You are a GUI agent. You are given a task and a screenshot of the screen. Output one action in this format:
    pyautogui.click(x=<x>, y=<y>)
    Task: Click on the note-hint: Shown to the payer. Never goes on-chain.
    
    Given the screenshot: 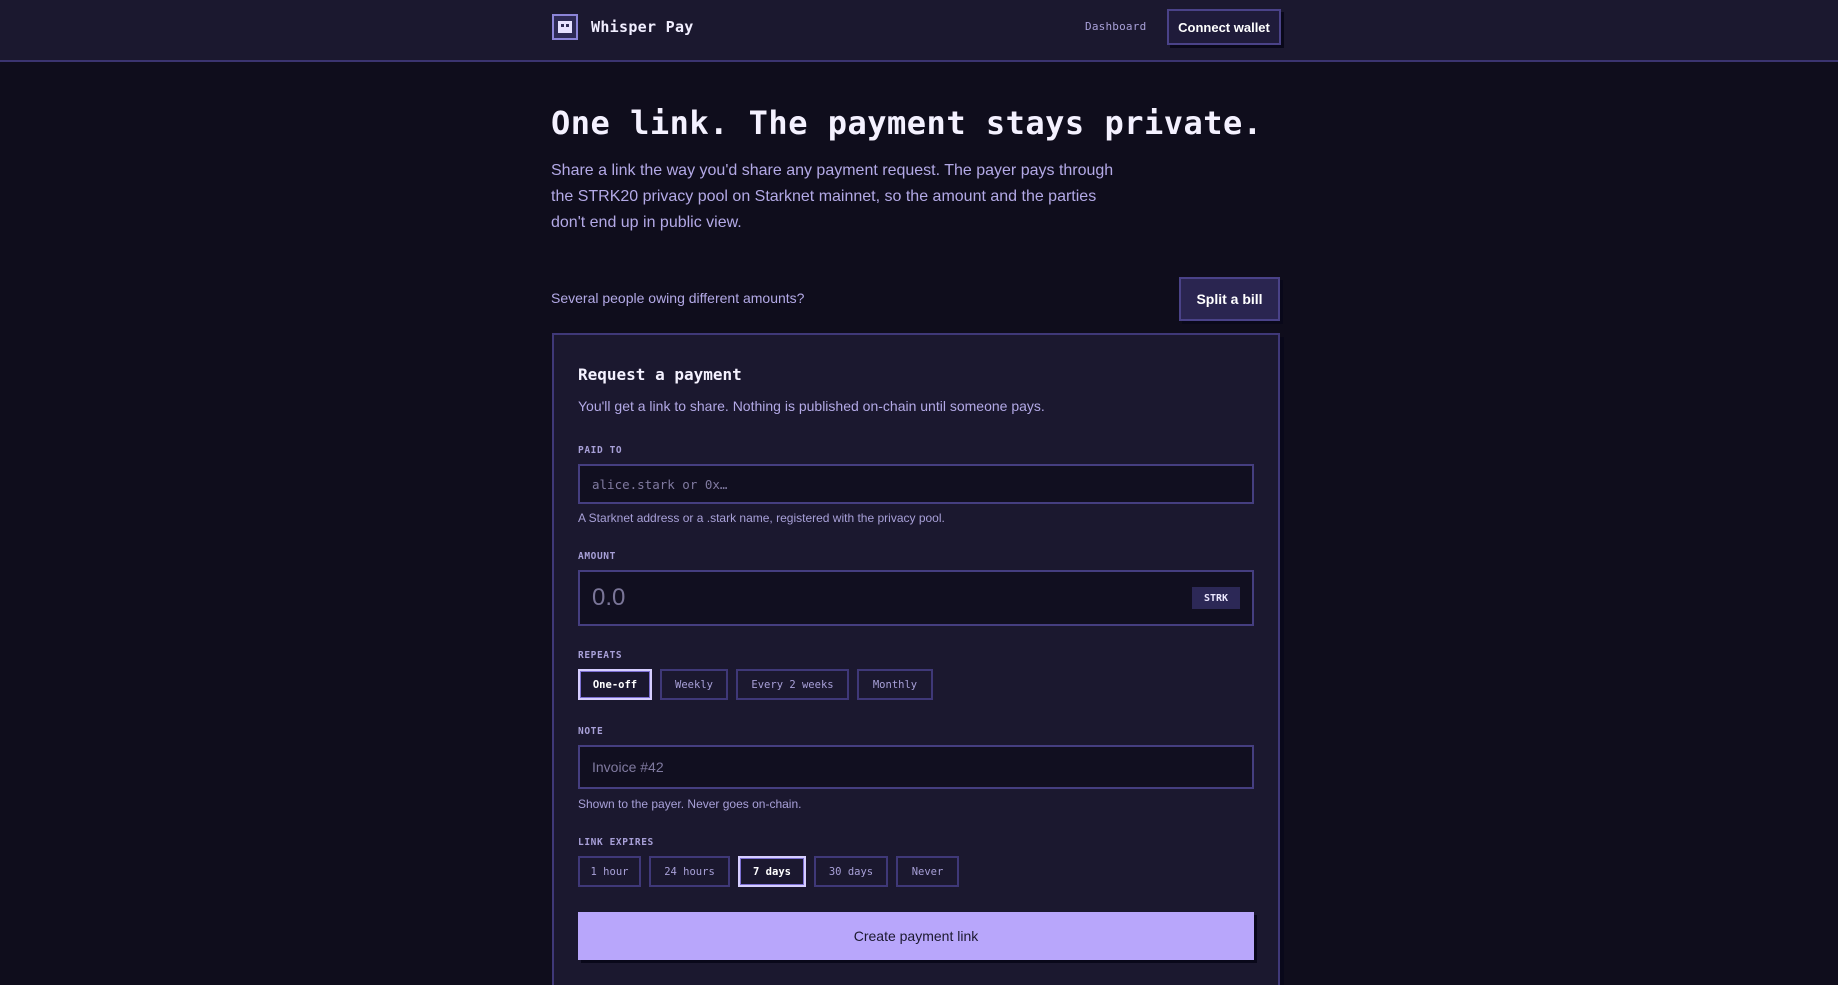 What is the action you would take?
    pyautogui.click(x=690, y=804)
    